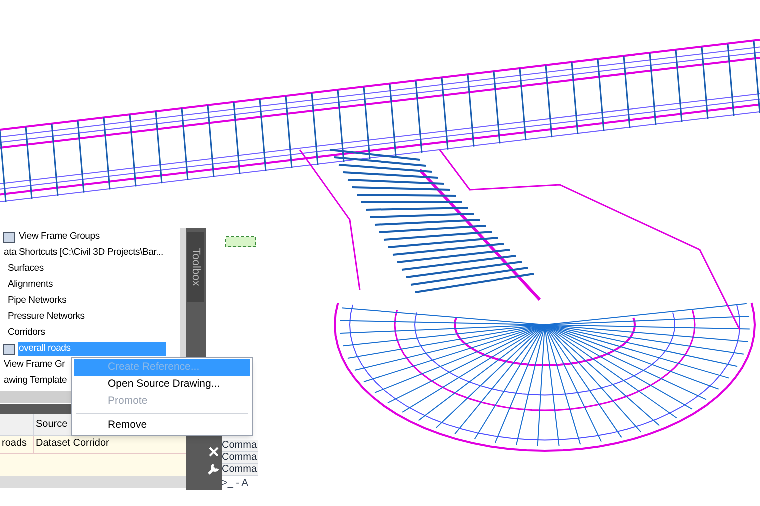 Image resolution: width=760 pixels, height=506 pixels. Describe the element at coordinates (34, 365) in the screenshot. I see `tree-item: View Frame Gr` at that location.